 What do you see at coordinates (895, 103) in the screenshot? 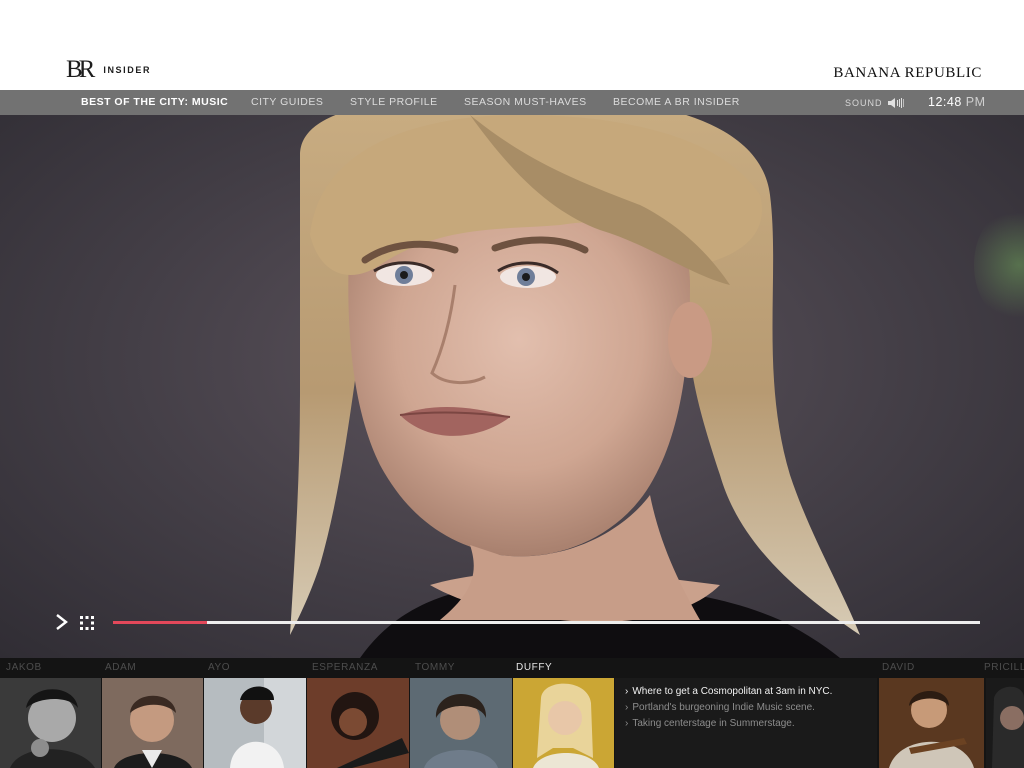
I see `speaker-icon` at bounding box center [895, 103].